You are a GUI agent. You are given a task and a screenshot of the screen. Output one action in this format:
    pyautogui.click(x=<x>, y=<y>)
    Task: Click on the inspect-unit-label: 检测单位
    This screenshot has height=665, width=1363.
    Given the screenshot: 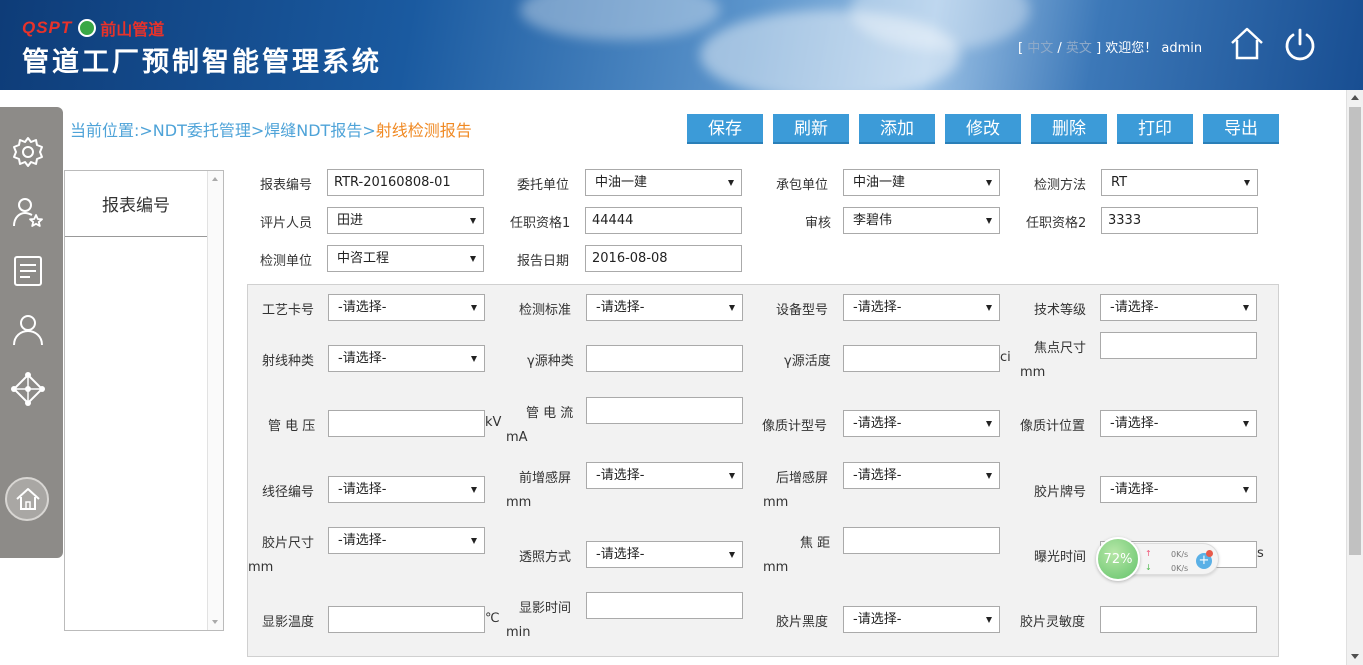 What is the action you would take?
    pyautogui.click(x=286, y=261)
    